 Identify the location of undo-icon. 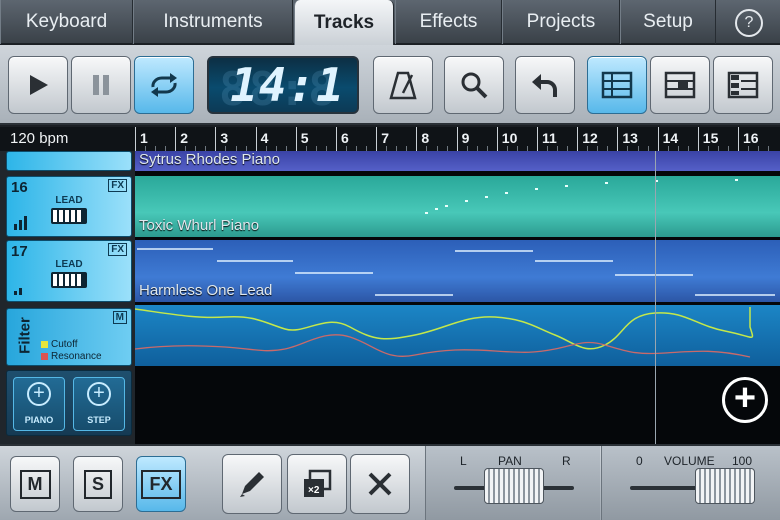
(544, 85).